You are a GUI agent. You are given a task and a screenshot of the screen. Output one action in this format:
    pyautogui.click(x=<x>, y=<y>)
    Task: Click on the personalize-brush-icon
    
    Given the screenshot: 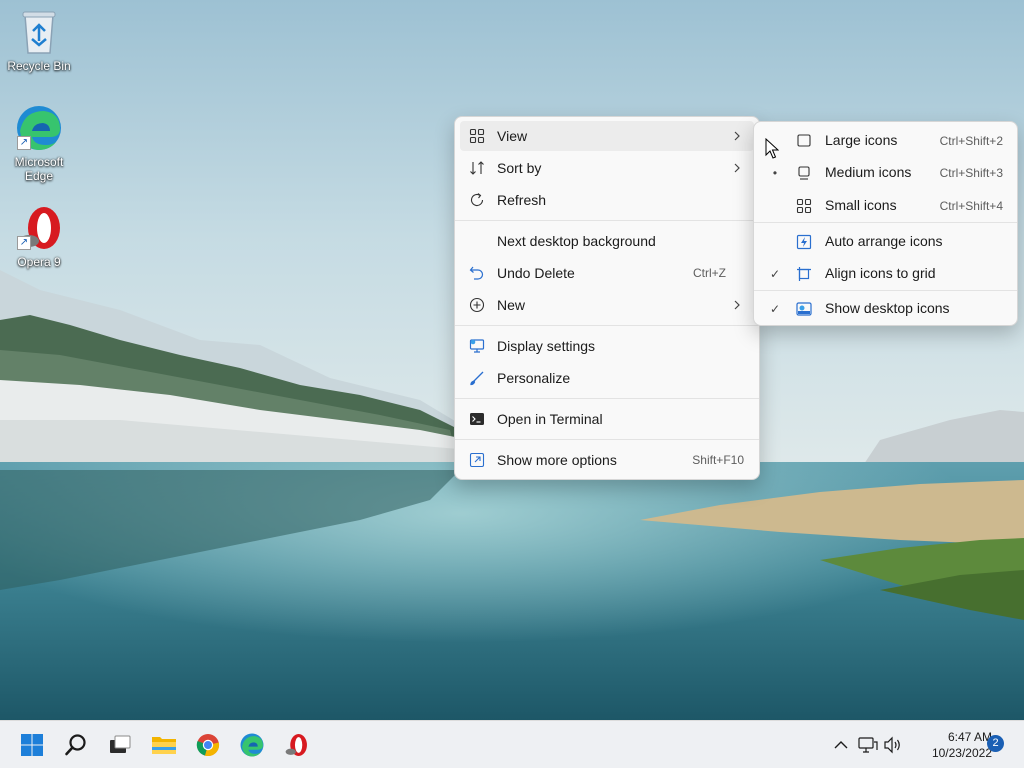 What is the action you would take?
    pyautogui.click(x=477, y=378)
    